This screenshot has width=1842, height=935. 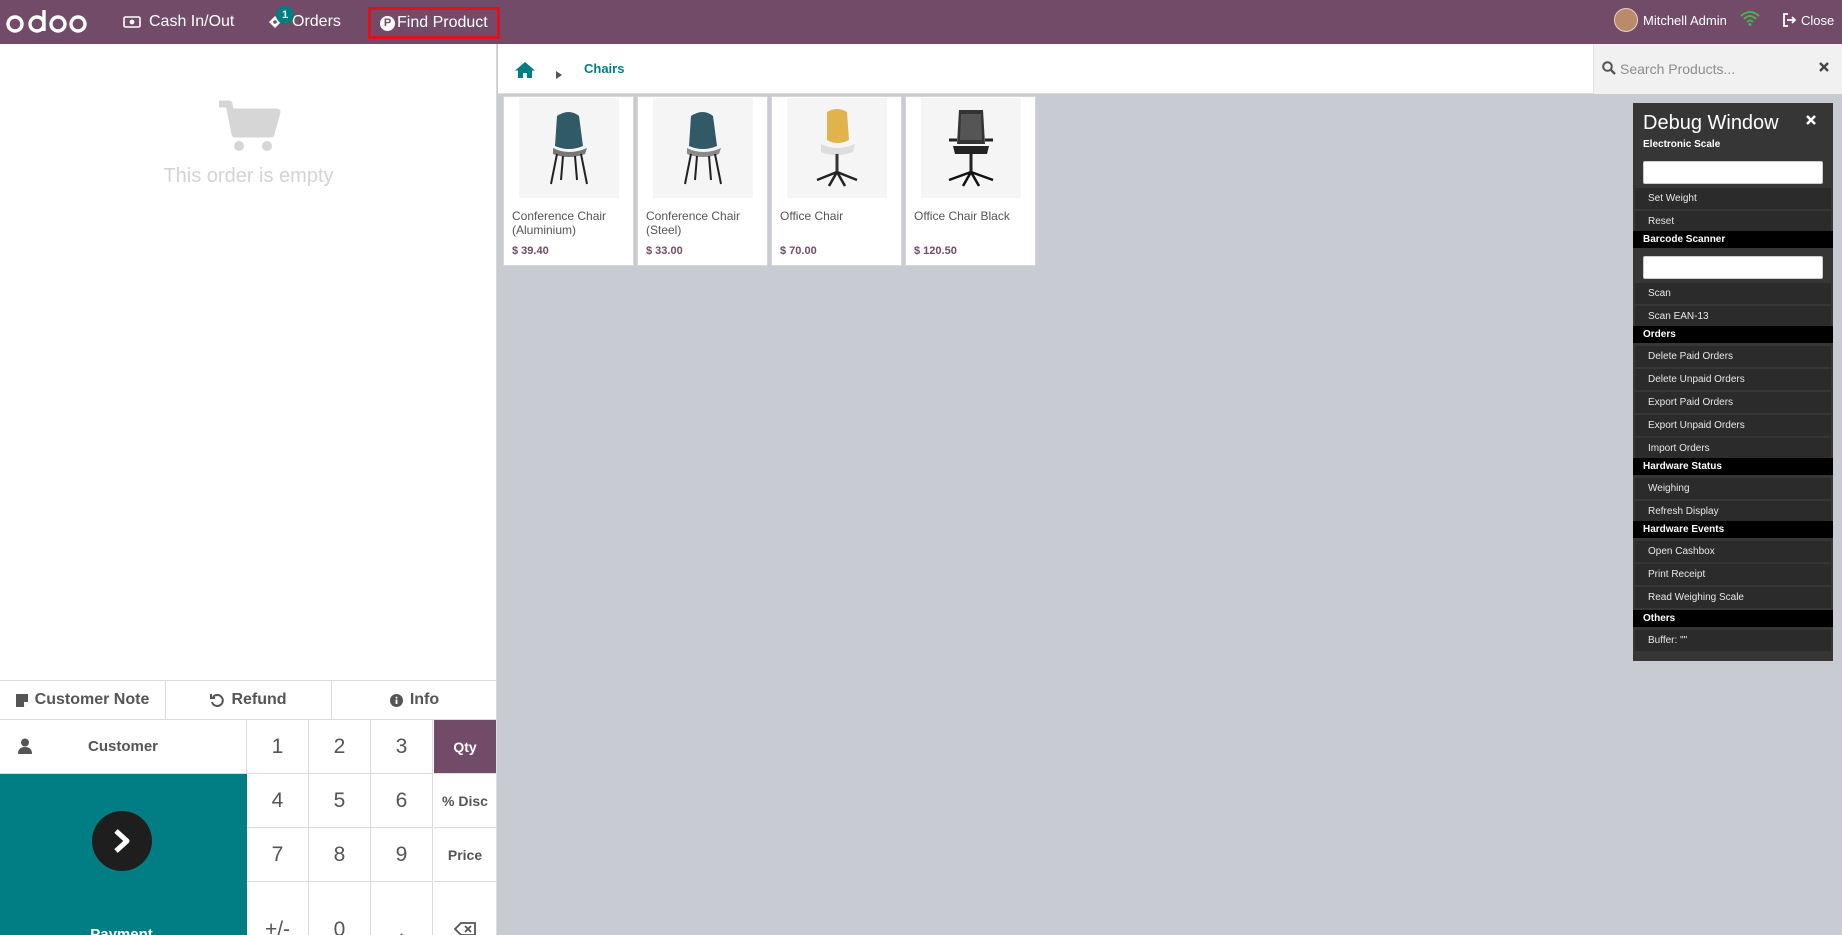 I want to click on odoo-logo, so click(x=47, y=22).